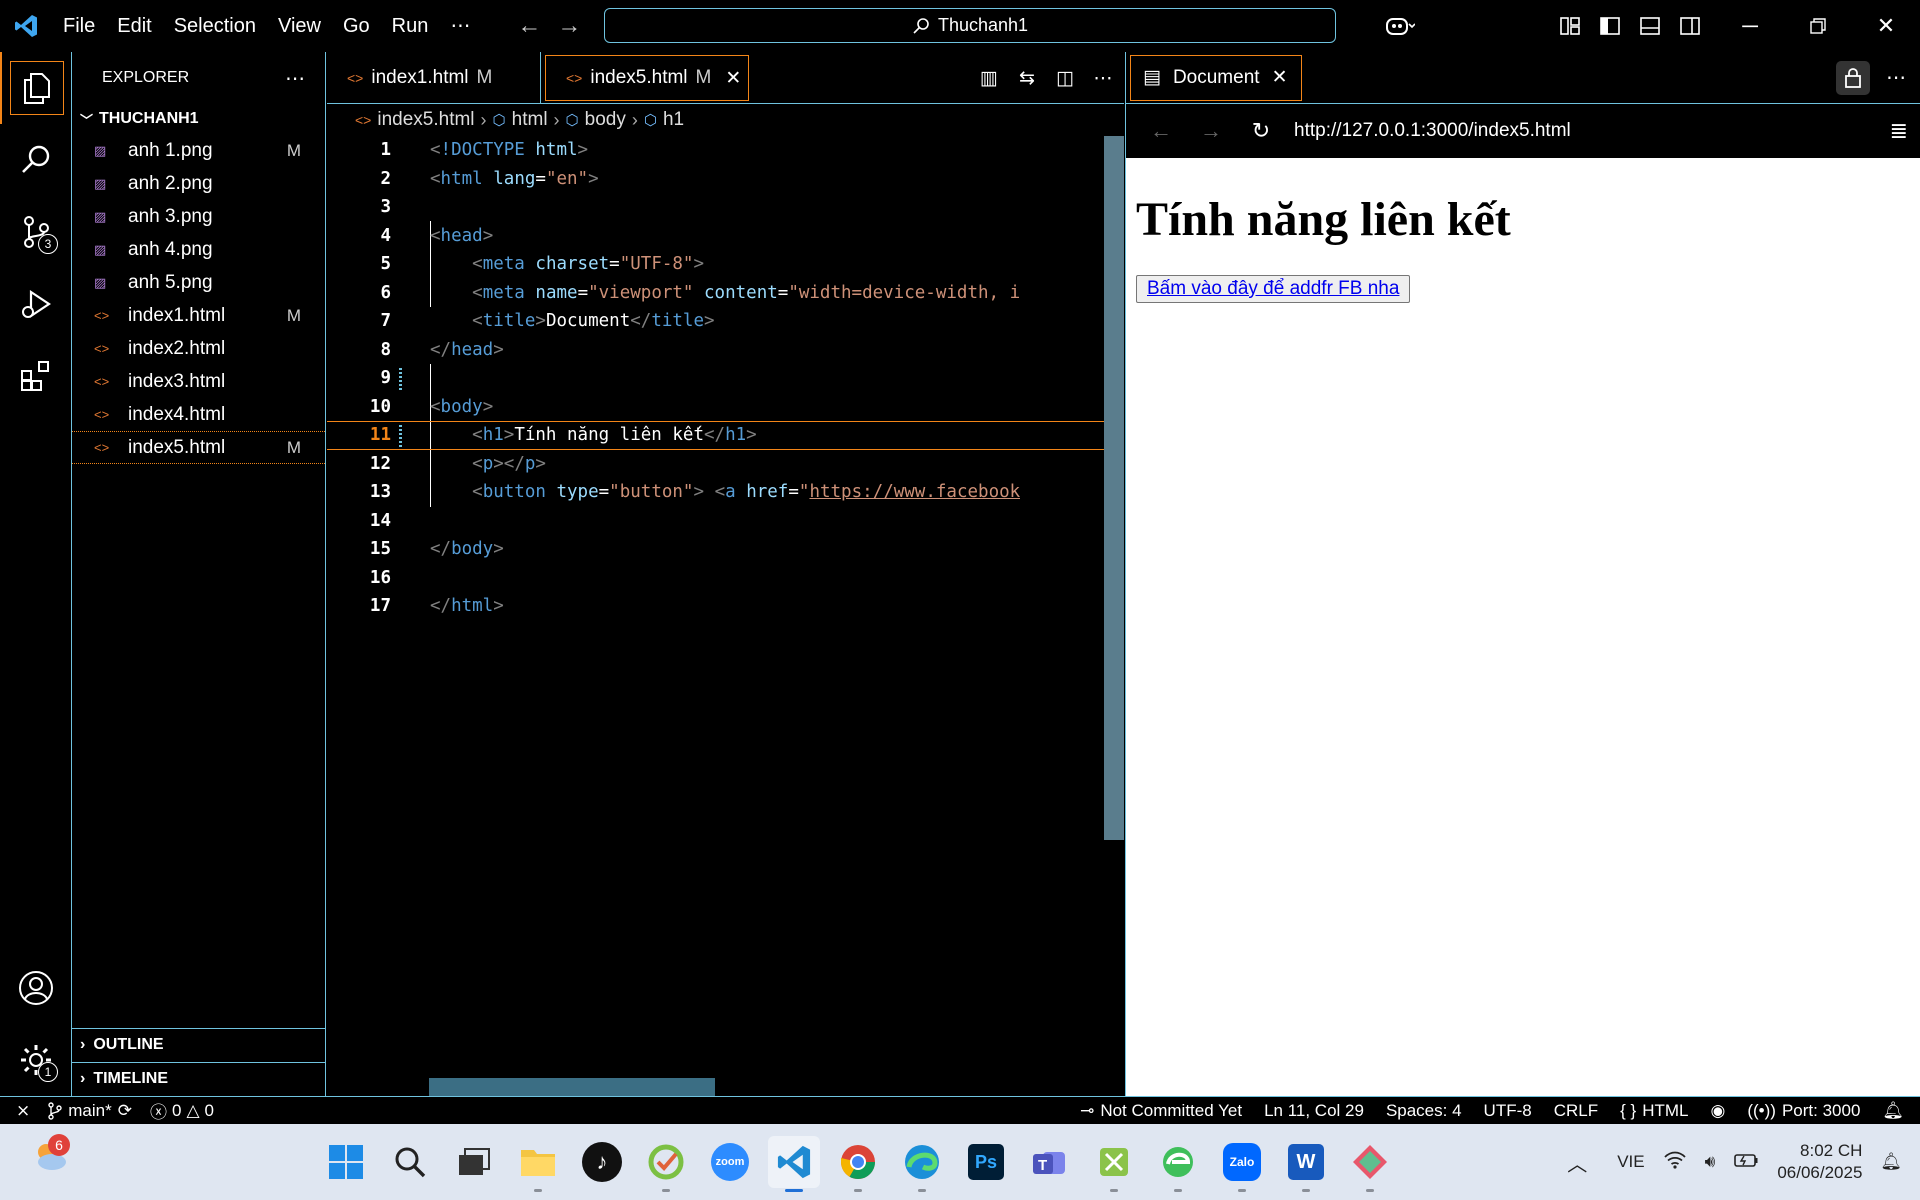  Describe the element at coordinates (673, 120) in the screenshot. I see `breadcrumb-h1: h1` at that location.